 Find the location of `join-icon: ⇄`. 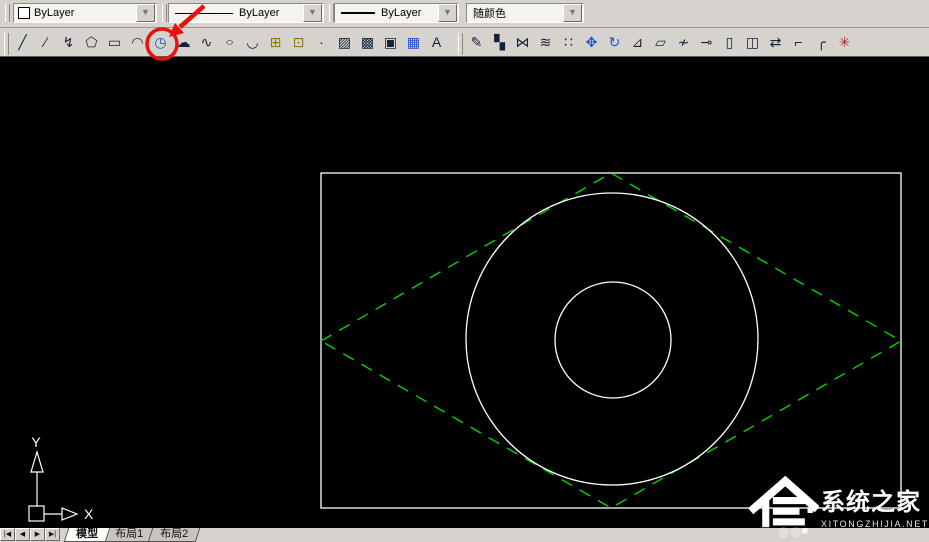

join-icon: ⇄ is located at coordinates (775, 42).